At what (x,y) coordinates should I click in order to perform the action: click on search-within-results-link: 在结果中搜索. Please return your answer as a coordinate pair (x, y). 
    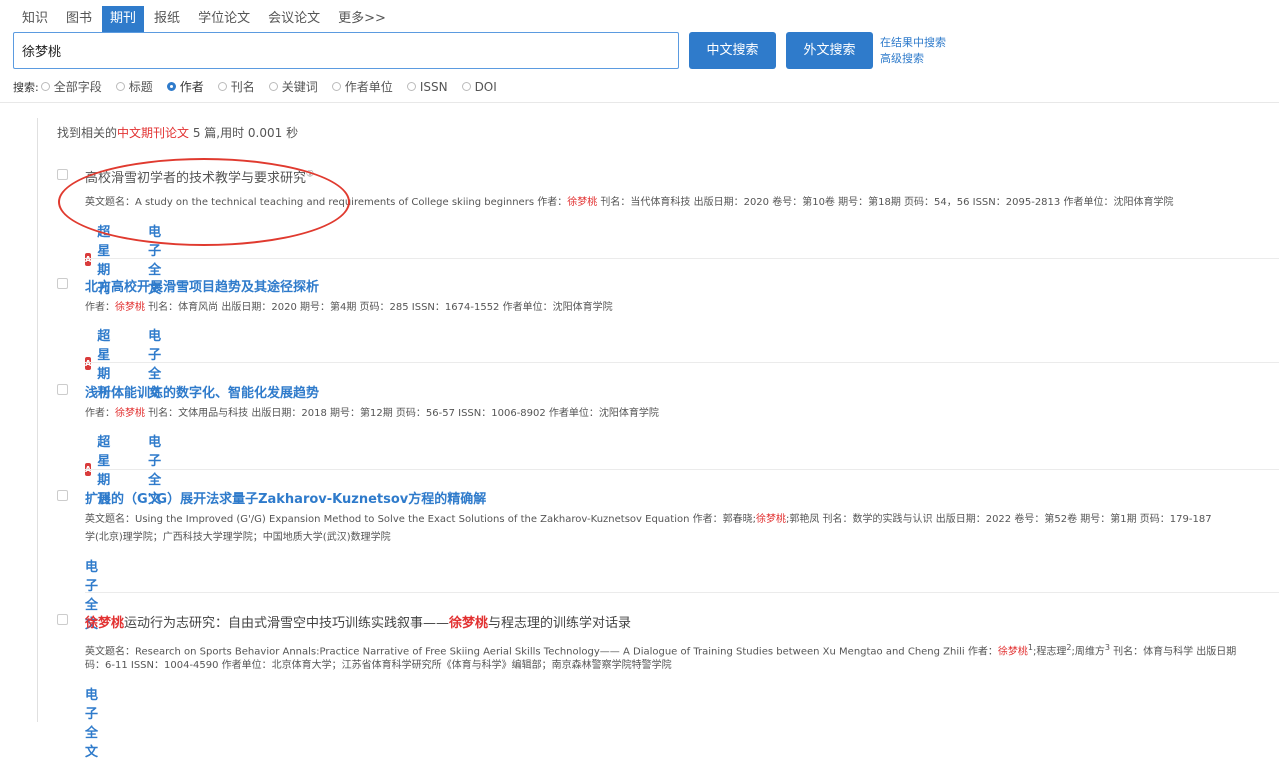
    Looking at the image, I should click on (913, 43).